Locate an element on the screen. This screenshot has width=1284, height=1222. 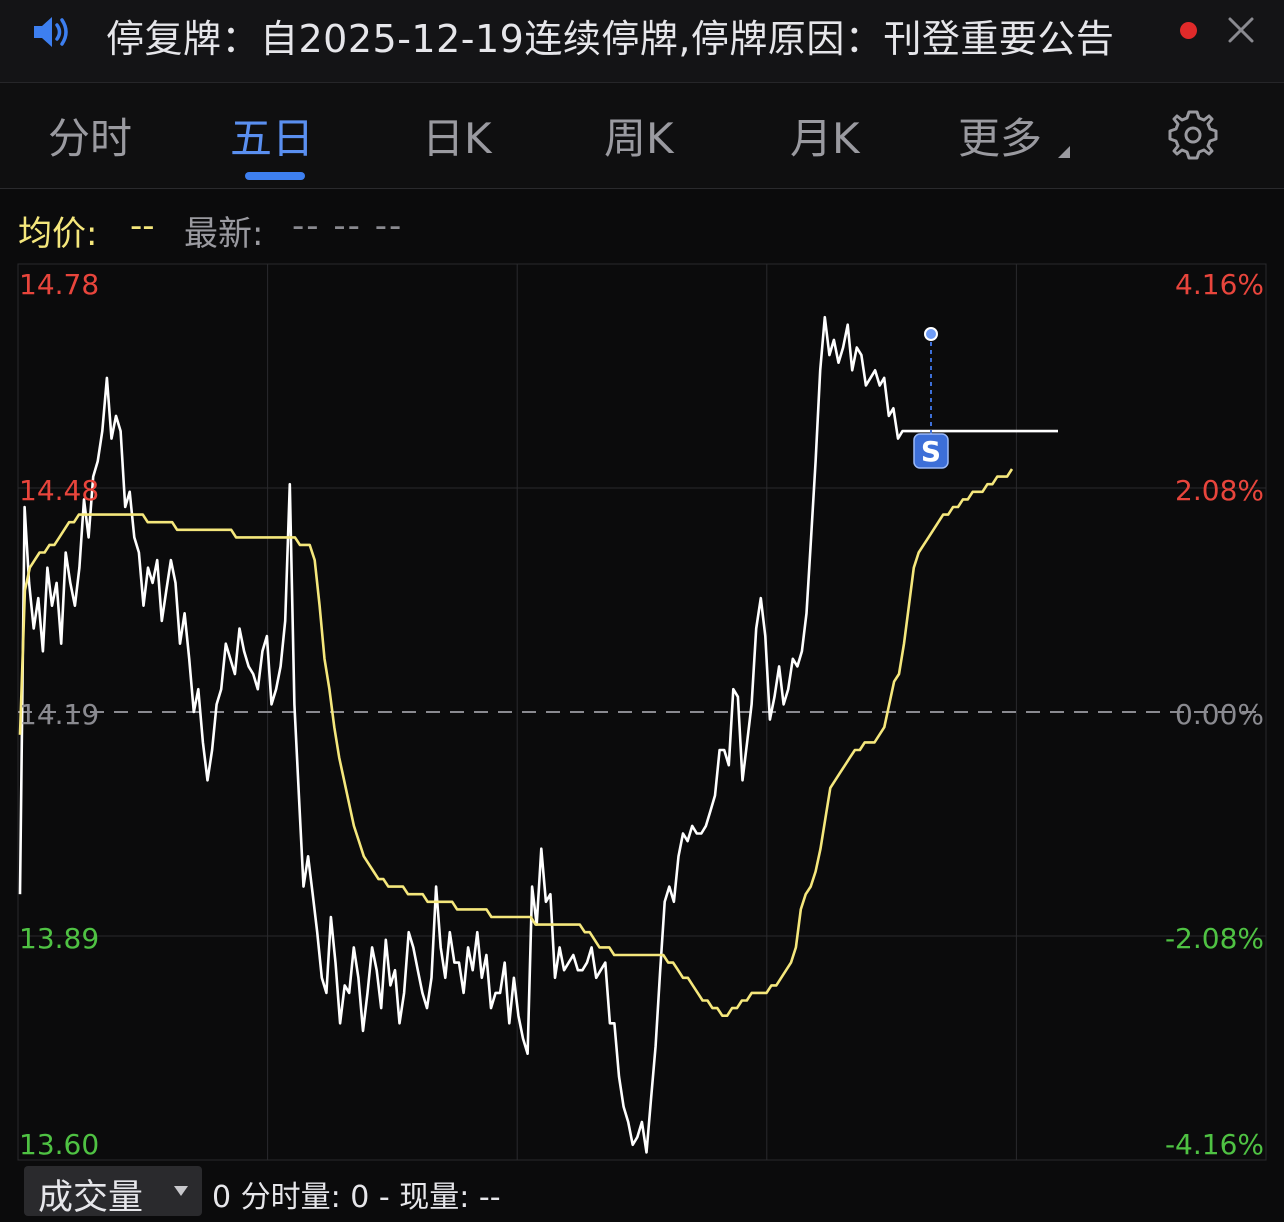
price-info-bar: 均价: -- 最新: -- -- -- is located at coordinates (642, 226).